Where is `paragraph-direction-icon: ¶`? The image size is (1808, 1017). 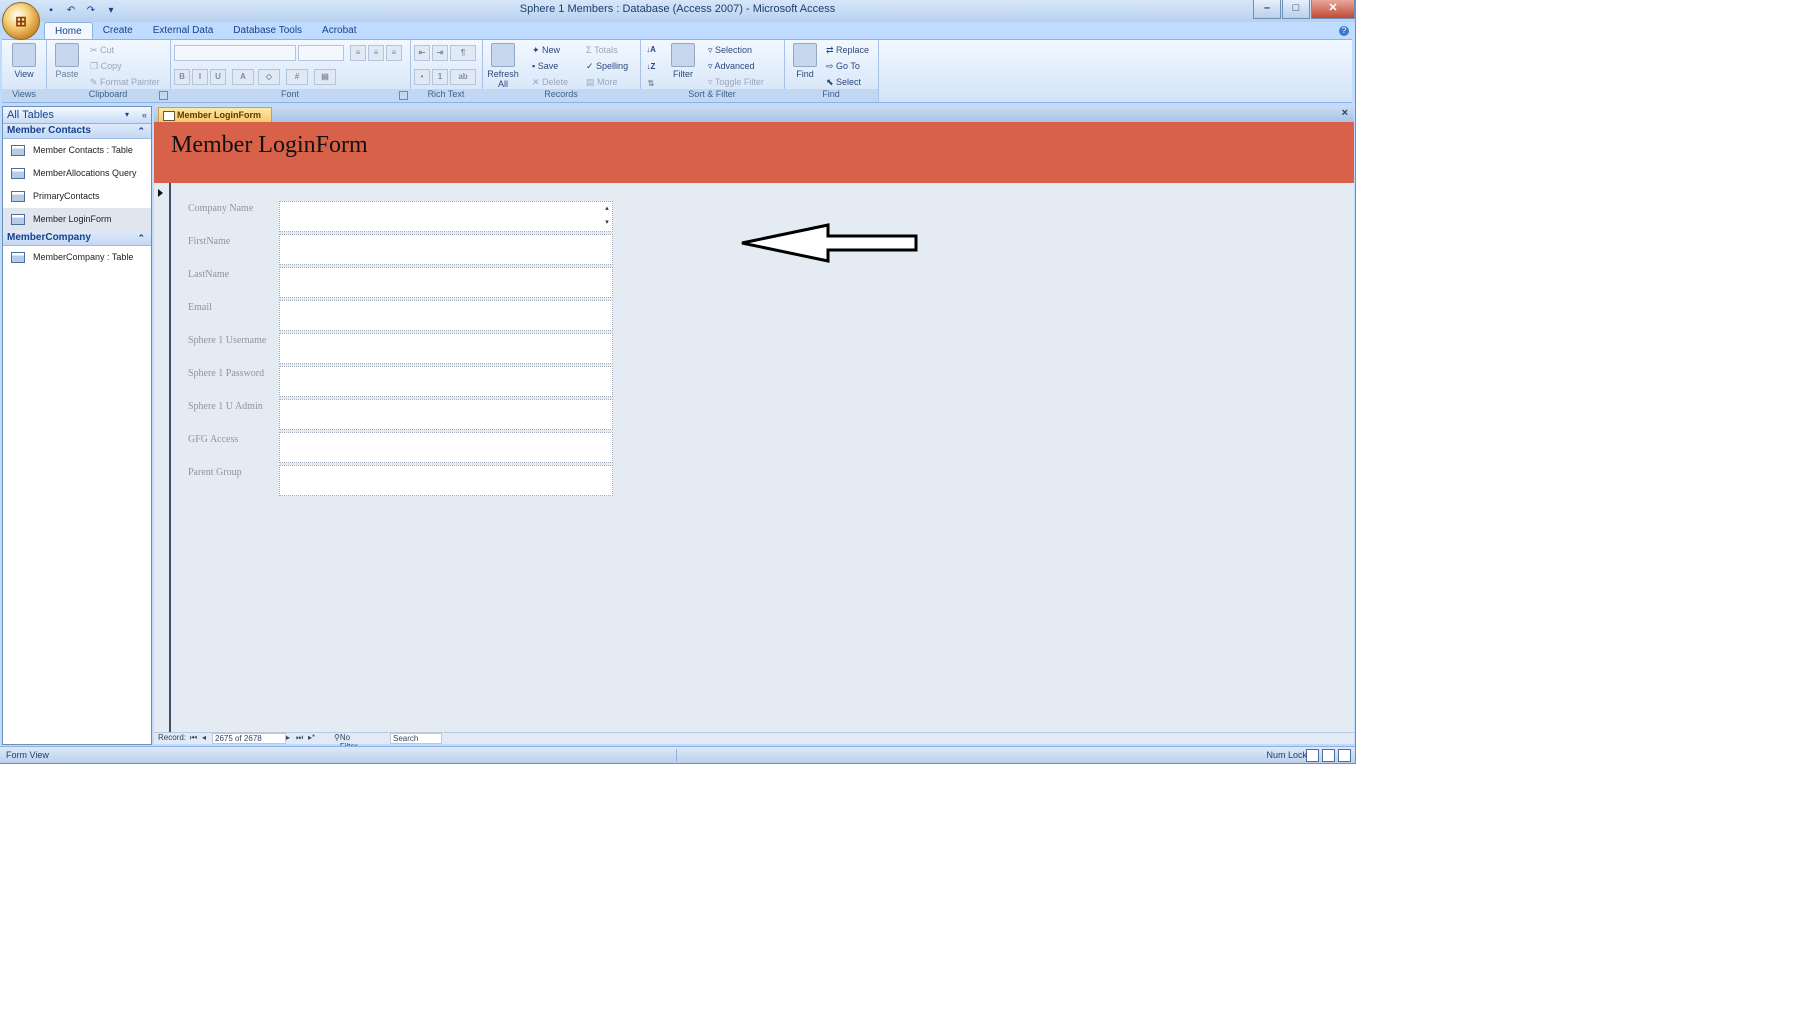 paragraph-direction-icon: ¶ is located at coordinates (463, 53).